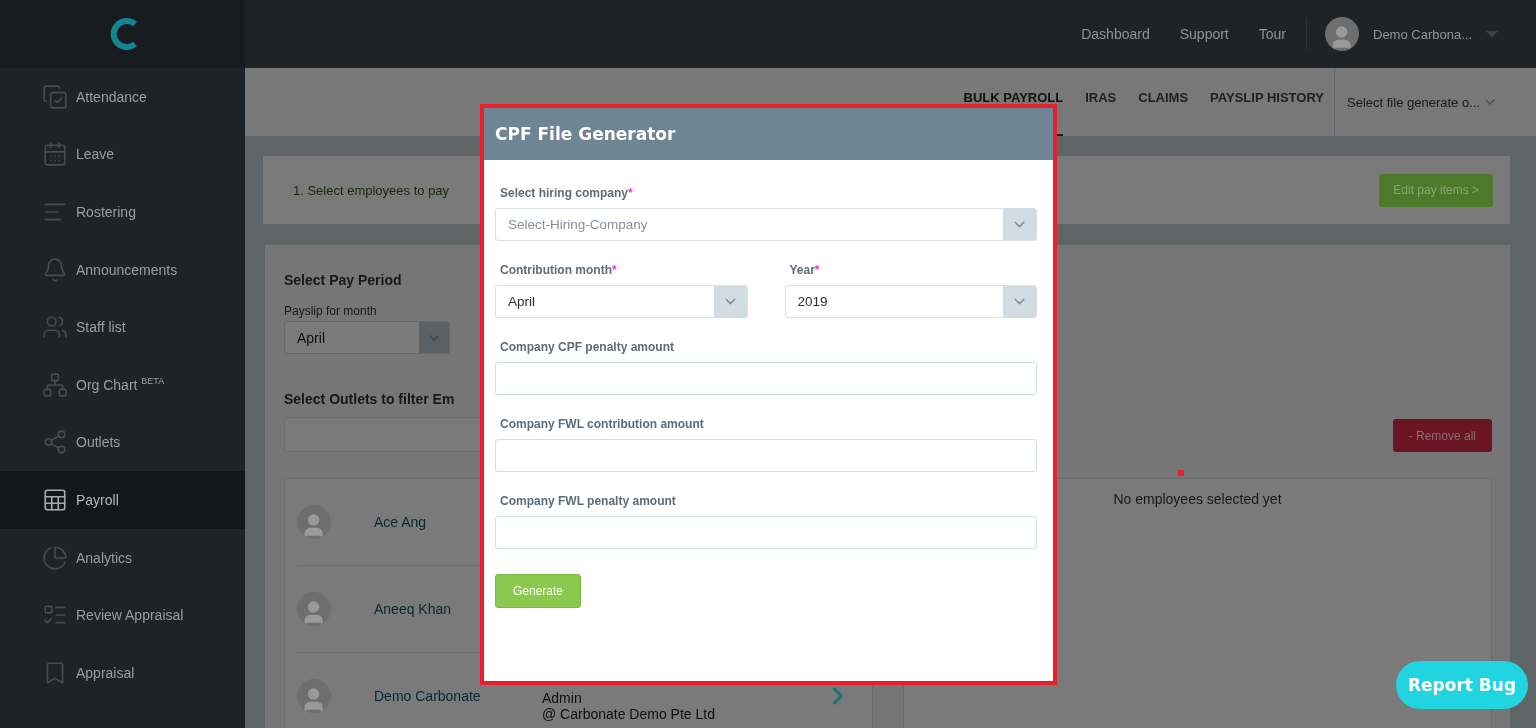 This screenshot has width=1536, height=728. What do you see at coordinates (804, 270) in the screenshot?
I see `field-label: Year*` at bounding box center [804, 270].